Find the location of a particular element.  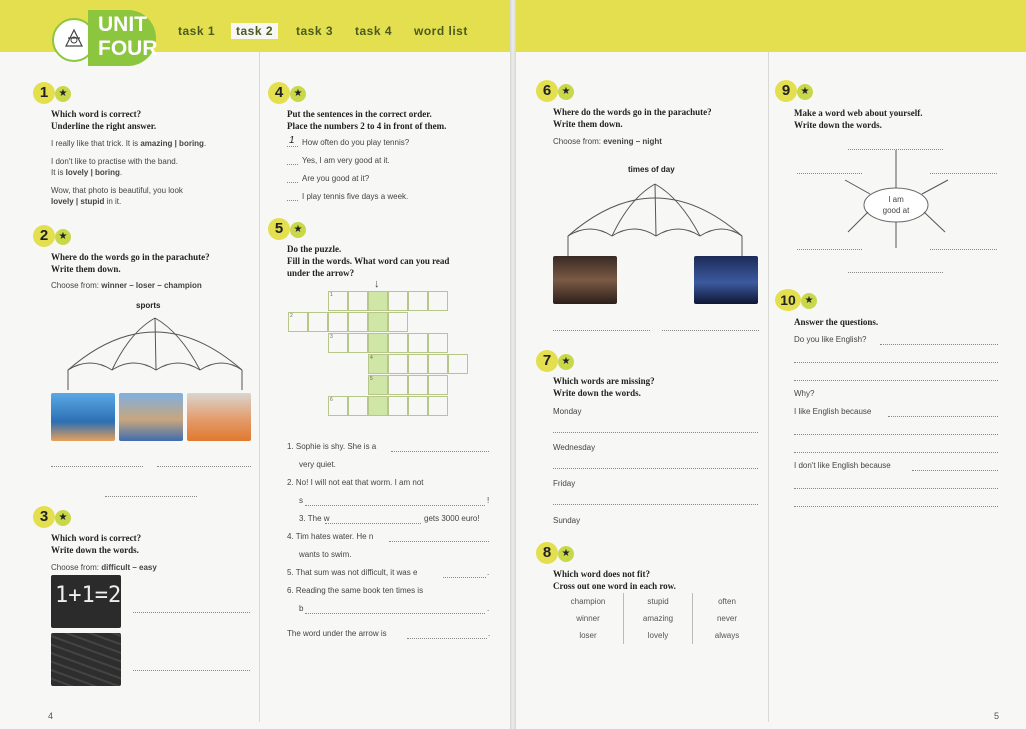

photo-chalkboard-difficult is located at coordinates (86, 659).